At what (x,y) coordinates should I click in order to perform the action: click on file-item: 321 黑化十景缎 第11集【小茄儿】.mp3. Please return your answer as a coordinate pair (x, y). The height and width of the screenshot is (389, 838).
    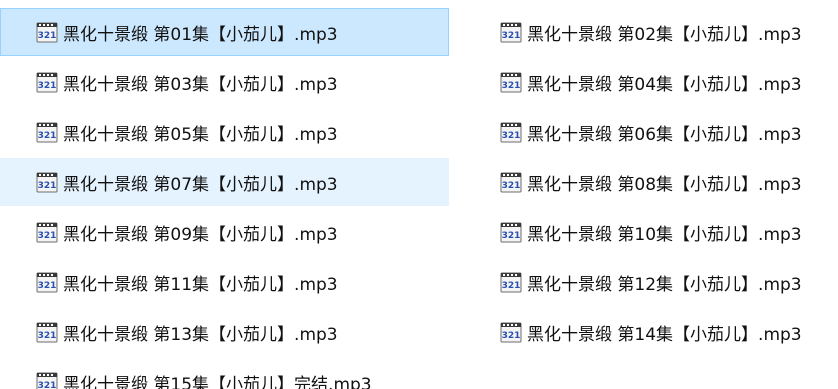
    Looking at the image, I should click on (224, 282).